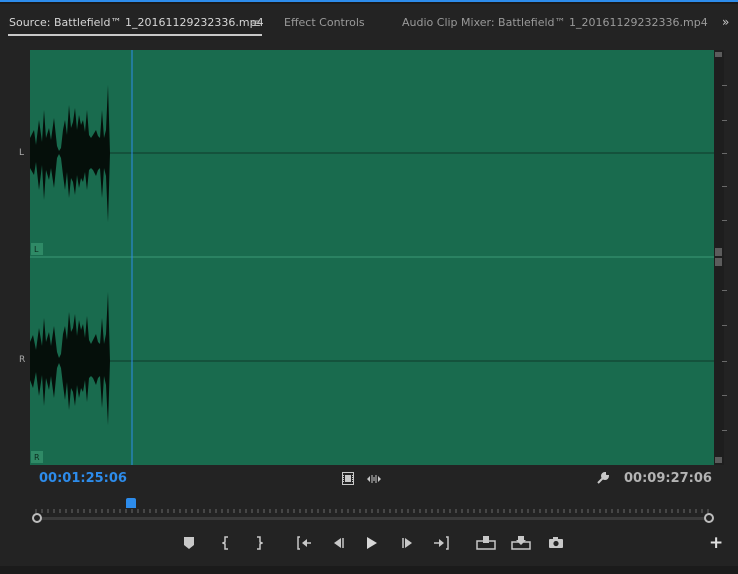 This screenshot has height=574, width=738. I want to click on left-channel-tag: L, so click(36, 249).